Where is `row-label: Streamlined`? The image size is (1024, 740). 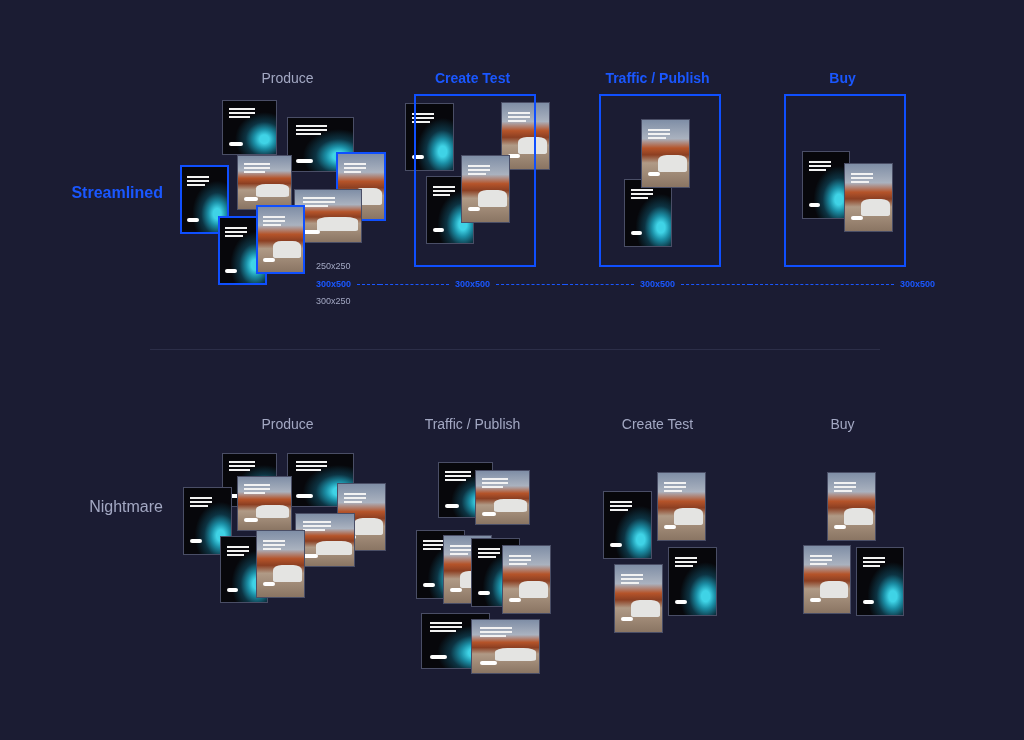
row-label: Streamlined is located at coordinates (117, 193).